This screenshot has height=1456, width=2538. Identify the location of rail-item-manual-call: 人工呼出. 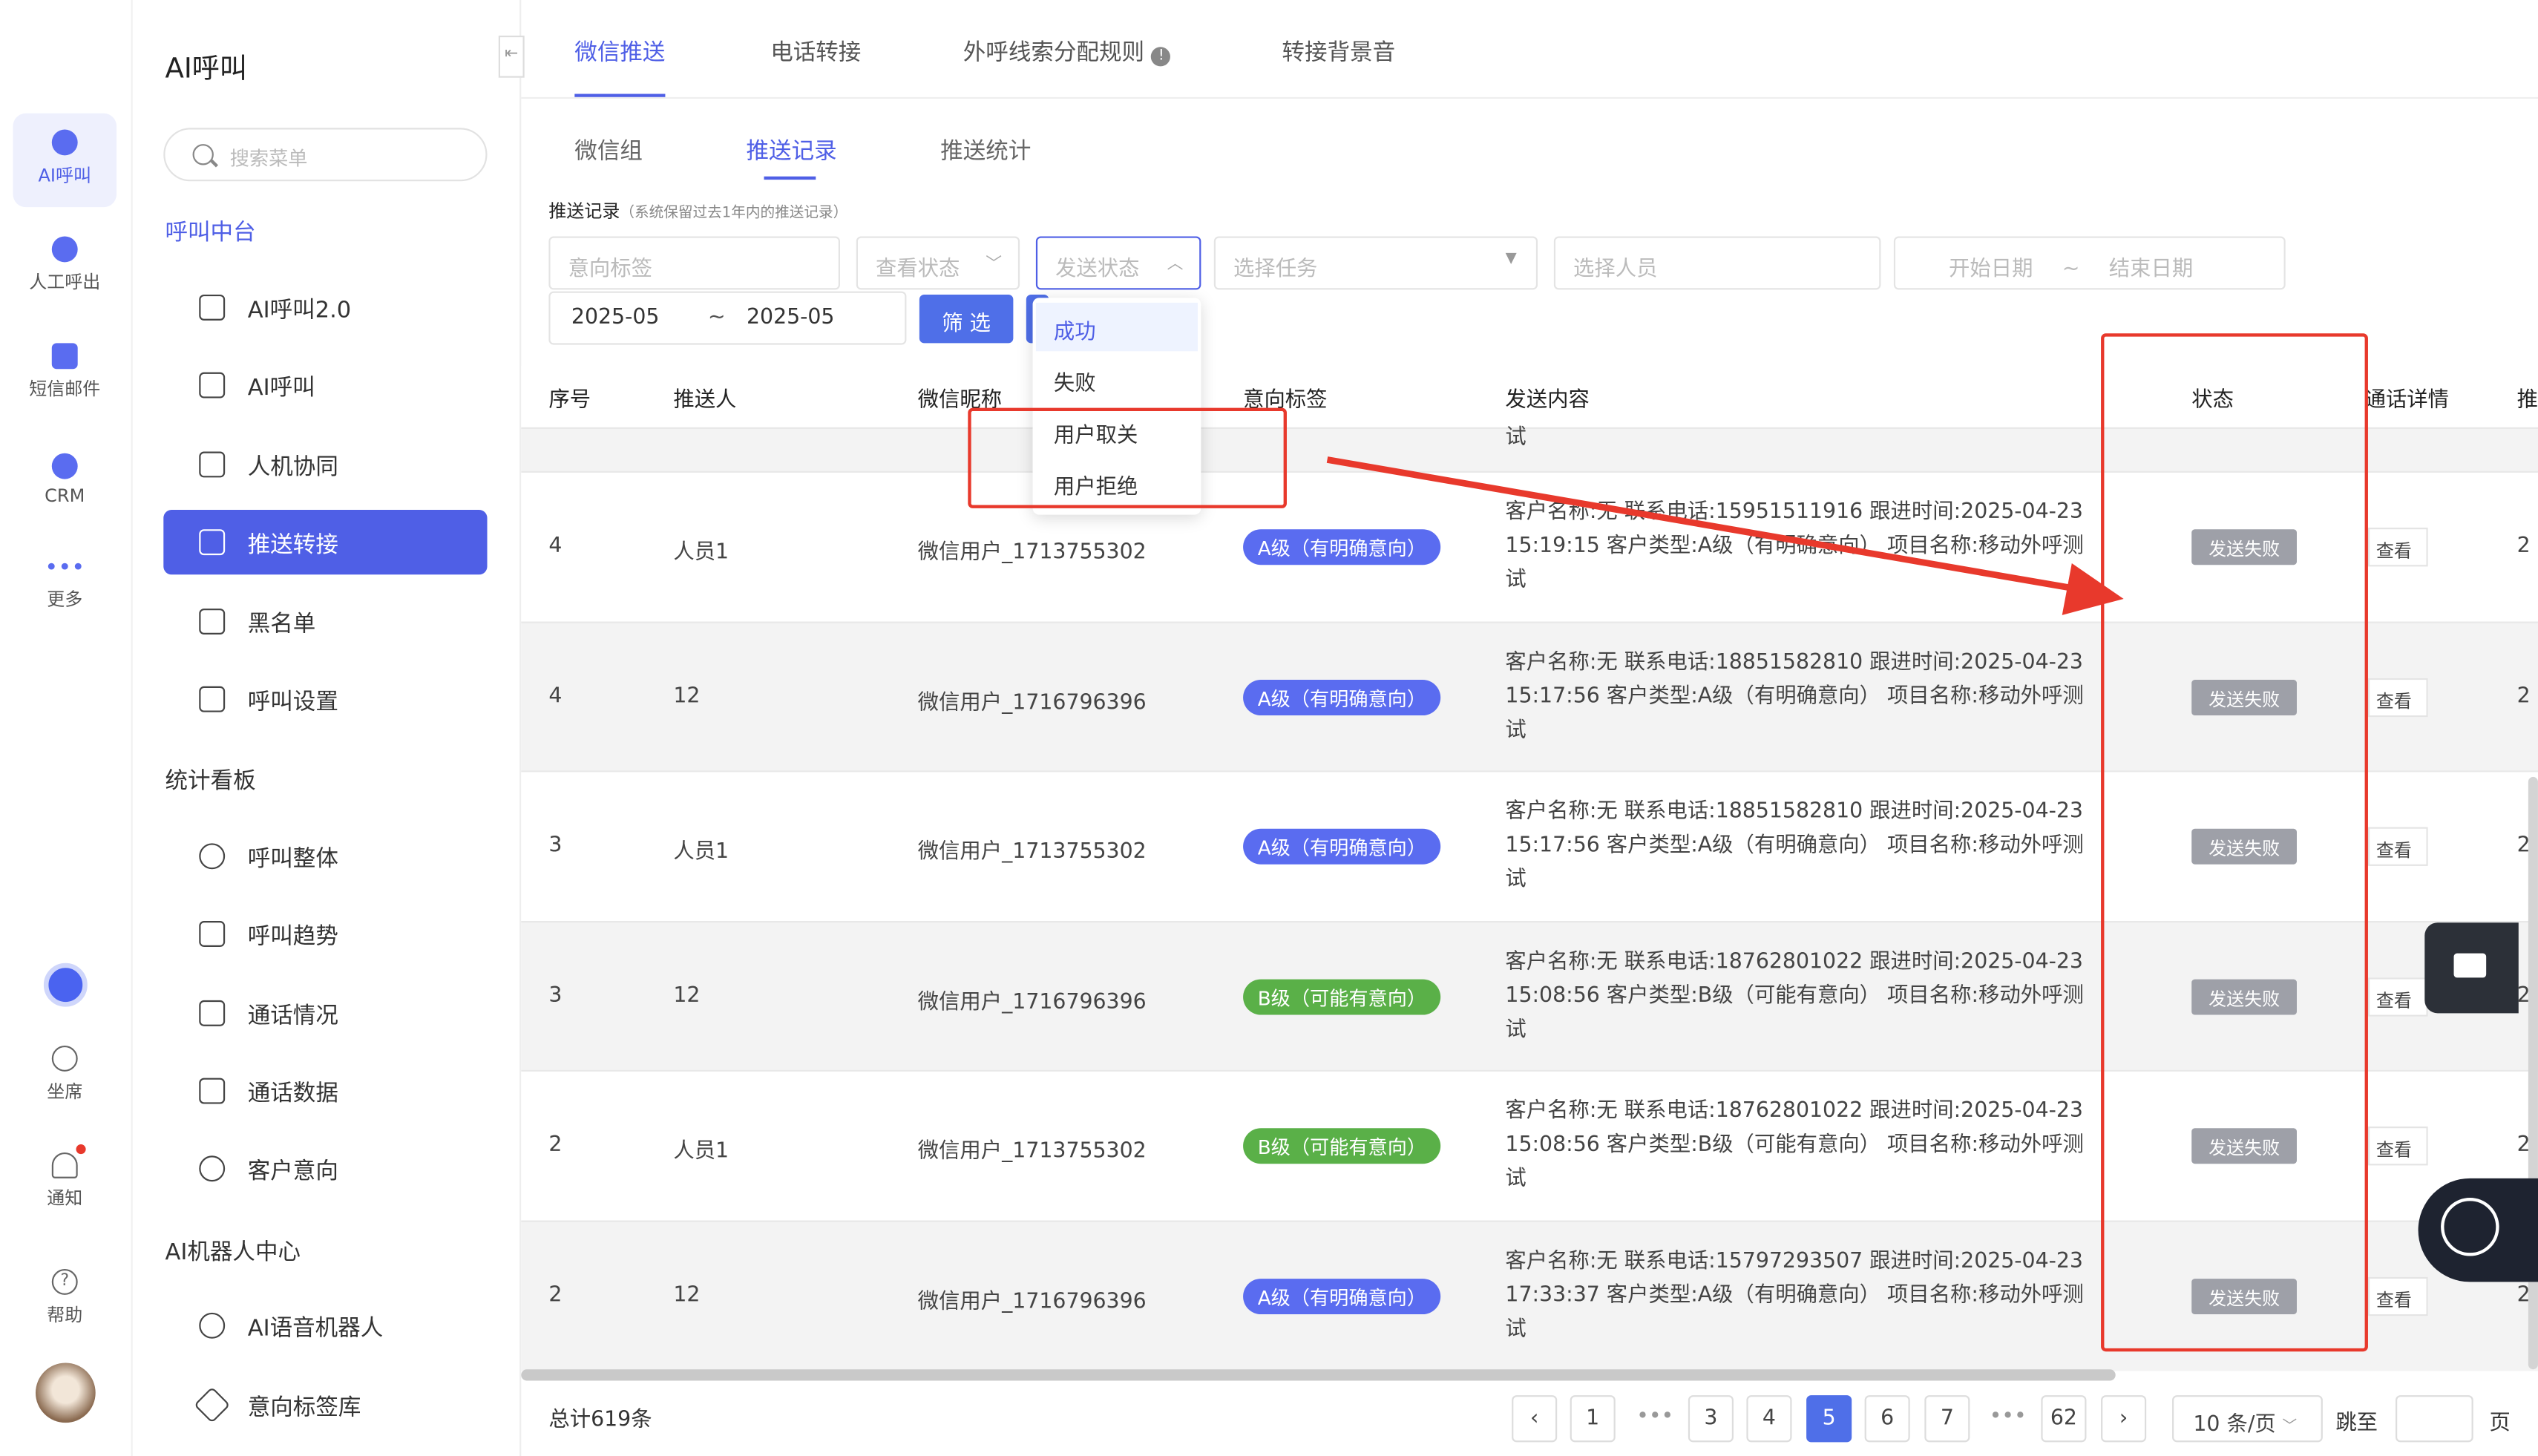
(65, 266).